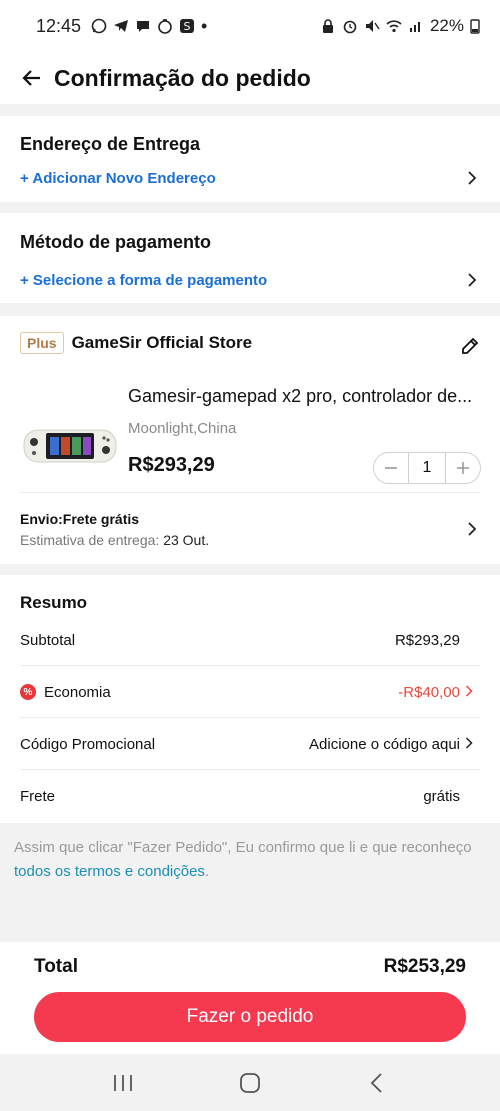 The image size is (500, 1111). What do you see at coordinates (121, 26) in the screenshot?
I see `telegram-icon` at bounding box center [121, 26].